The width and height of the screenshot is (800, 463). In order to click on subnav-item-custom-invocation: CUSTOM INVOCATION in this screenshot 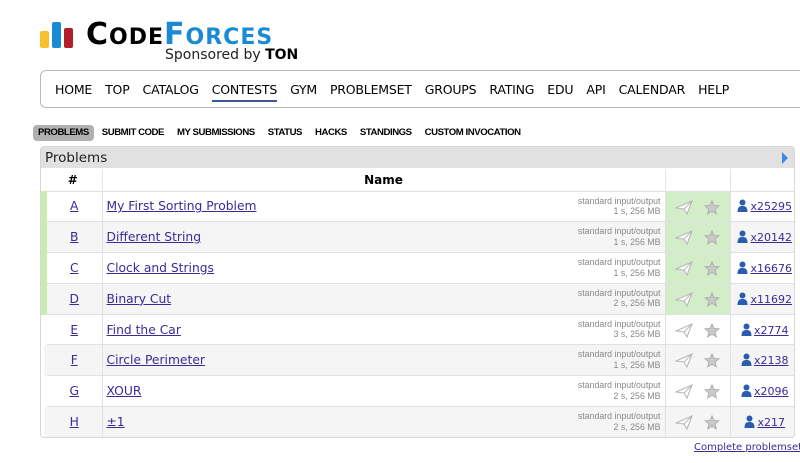, I will do `click(473, 133)`.